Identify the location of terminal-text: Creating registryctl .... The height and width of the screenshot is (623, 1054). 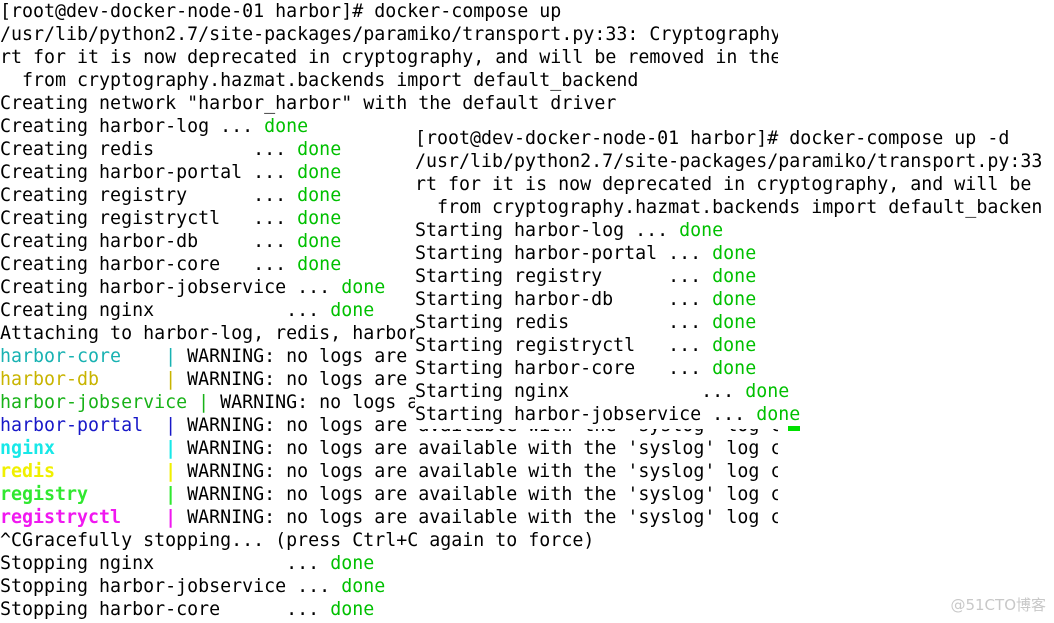
(149, 218).